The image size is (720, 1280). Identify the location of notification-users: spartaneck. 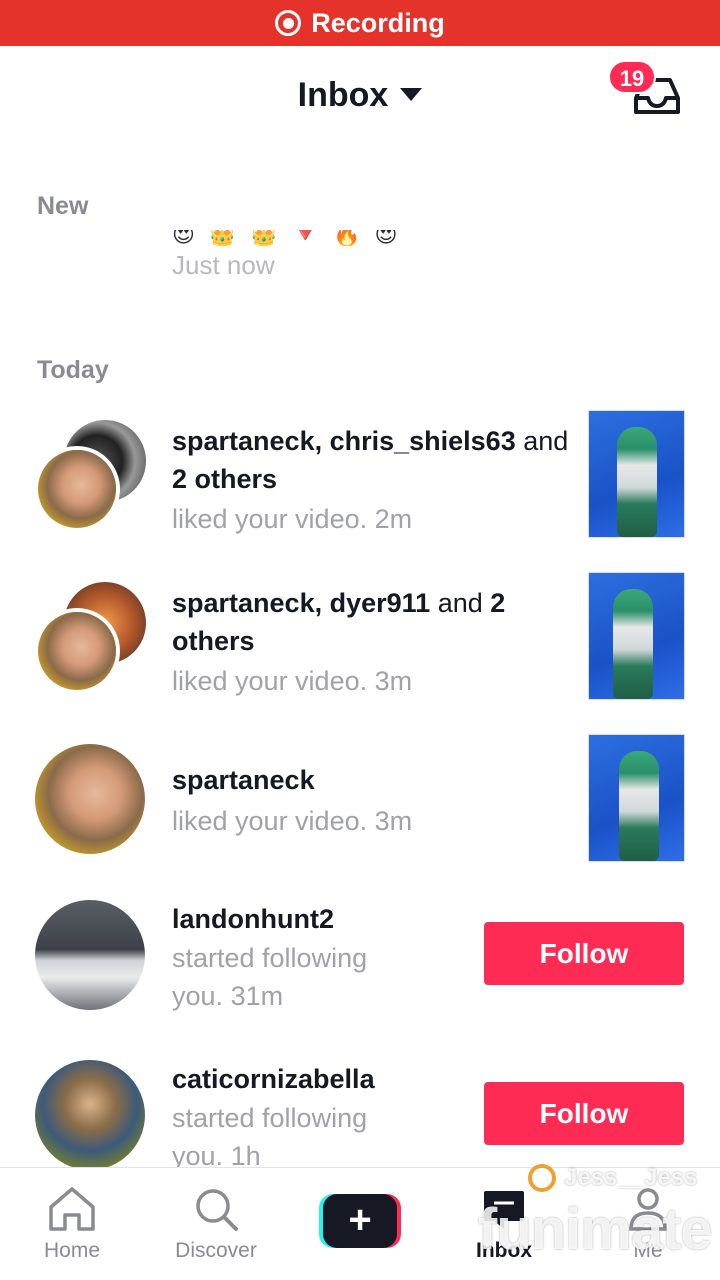
(372, 780).